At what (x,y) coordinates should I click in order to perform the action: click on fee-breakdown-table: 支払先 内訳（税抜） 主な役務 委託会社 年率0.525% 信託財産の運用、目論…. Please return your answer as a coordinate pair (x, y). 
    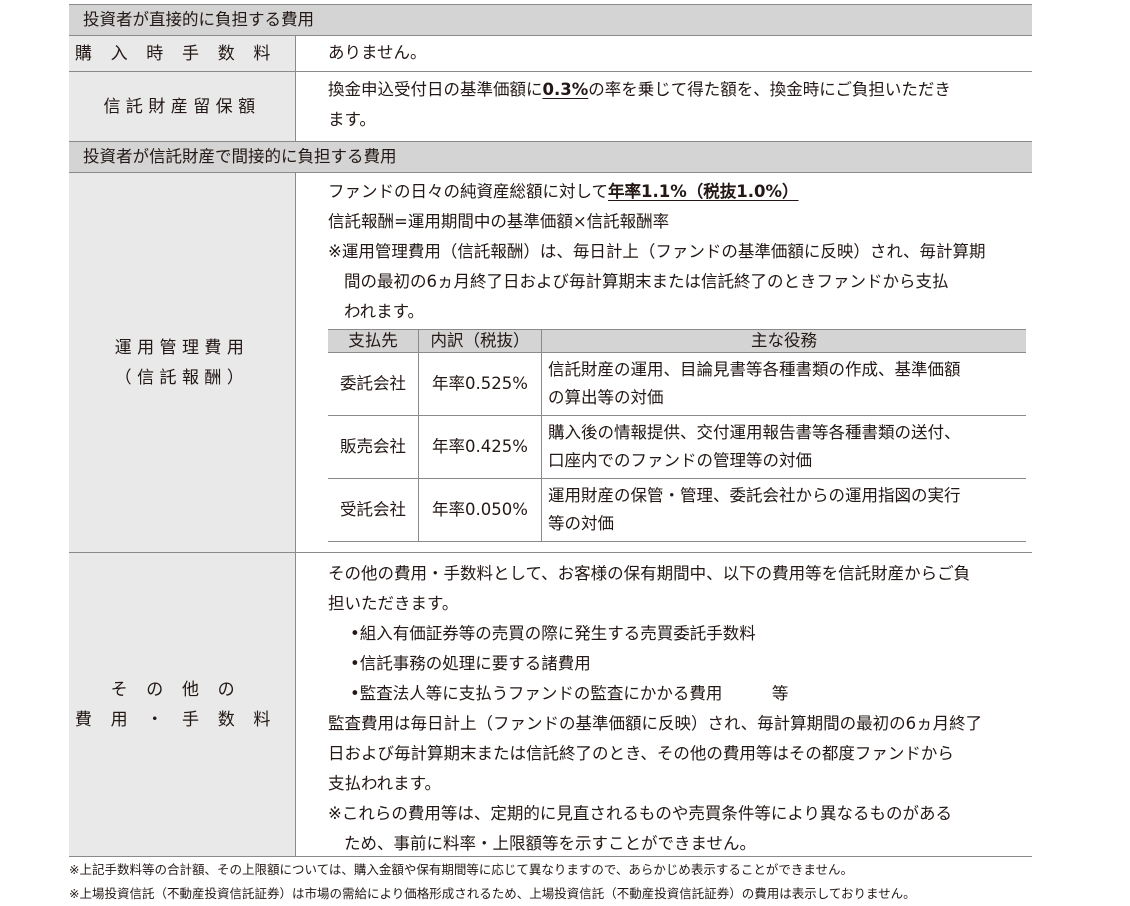
    Looking at the image, I should click on (677, 435).